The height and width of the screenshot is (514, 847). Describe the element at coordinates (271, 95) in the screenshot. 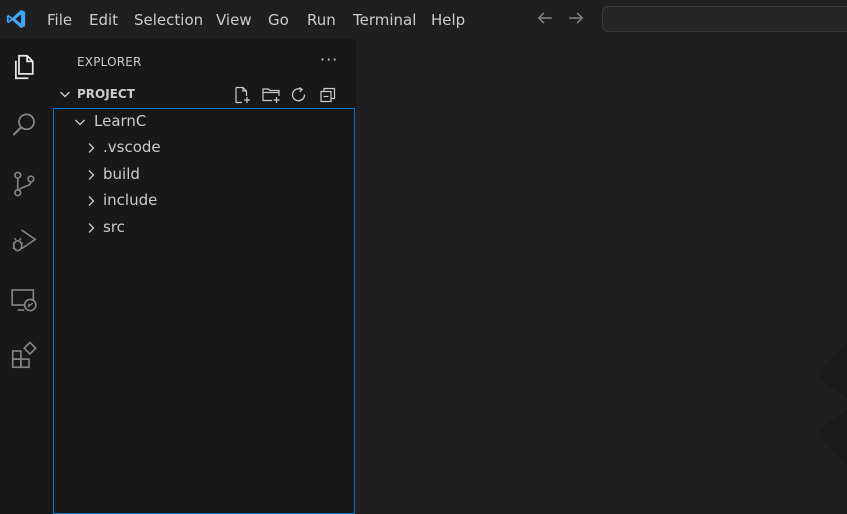

I see `new-folder-icon` at that location.